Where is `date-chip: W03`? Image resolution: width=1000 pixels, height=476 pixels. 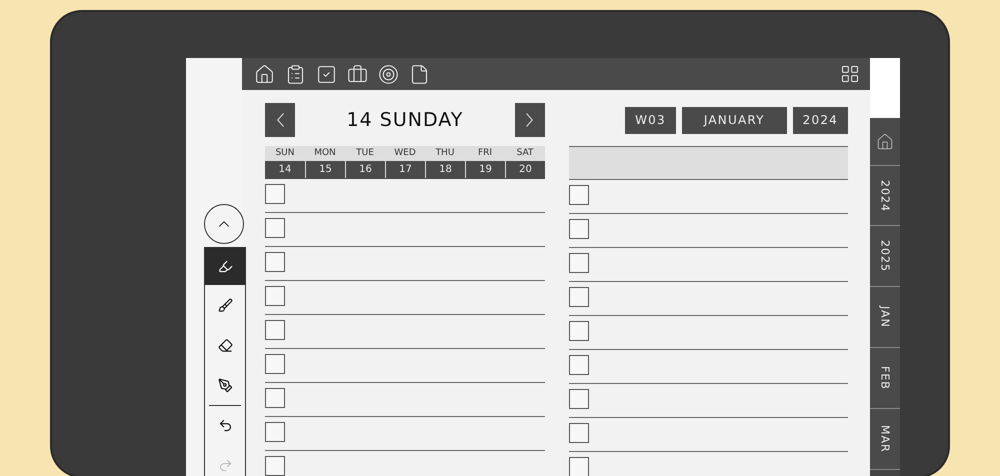 date-chip: W03 is located at coordinates (650, 120).